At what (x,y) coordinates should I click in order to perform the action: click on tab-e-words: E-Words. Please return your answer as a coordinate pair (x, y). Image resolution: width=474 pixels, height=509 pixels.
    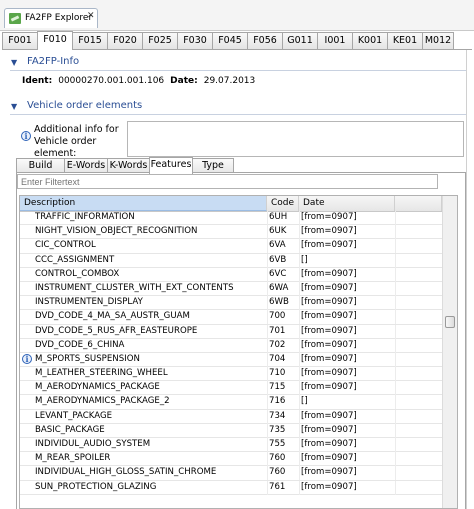
    Looking at the image, I should click on (86, 165).